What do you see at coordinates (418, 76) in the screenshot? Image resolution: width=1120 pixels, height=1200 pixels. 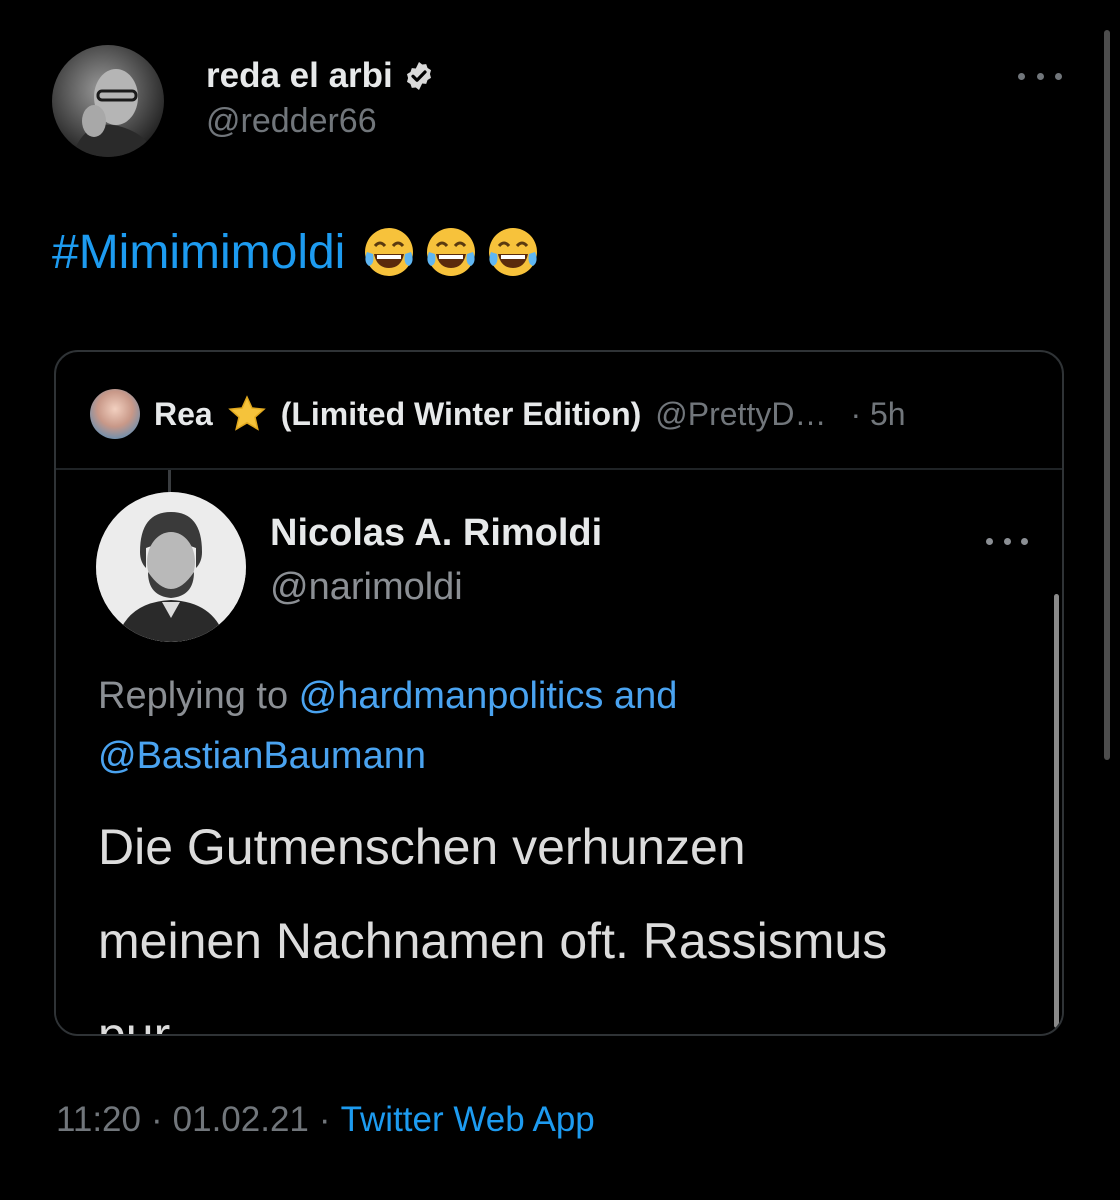 I see `verified-badge-icon` at bounding box center [418, 76].